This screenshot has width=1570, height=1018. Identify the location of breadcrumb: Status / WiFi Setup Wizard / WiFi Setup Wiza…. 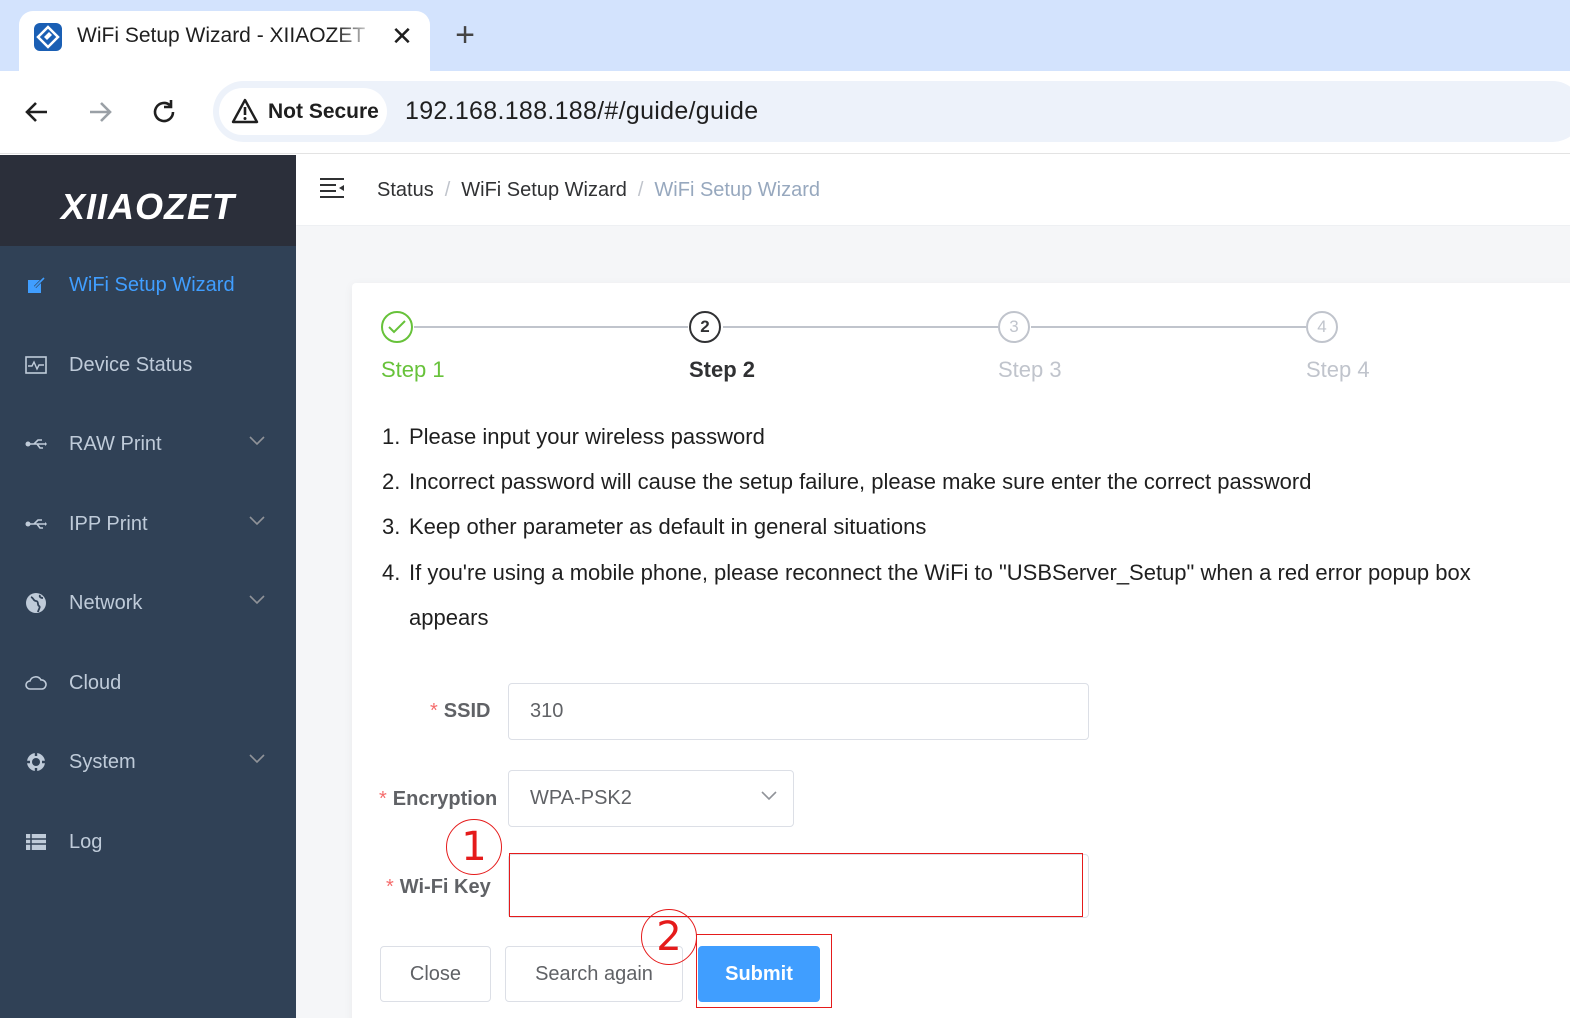
(598, 190).